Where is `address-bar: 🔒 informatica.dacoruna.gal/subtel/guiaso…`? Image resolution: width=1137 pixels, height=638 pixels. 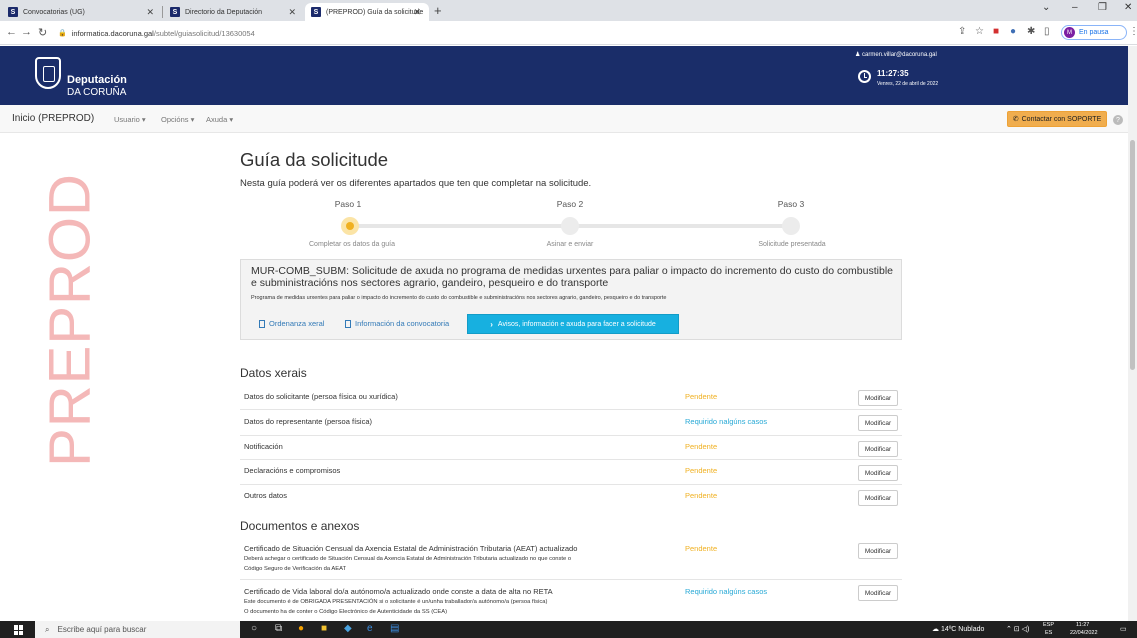 address-bar: 🔒 informatica.dacoruna.gal/subtel/guiaso… is located at coordinates (493, 33).